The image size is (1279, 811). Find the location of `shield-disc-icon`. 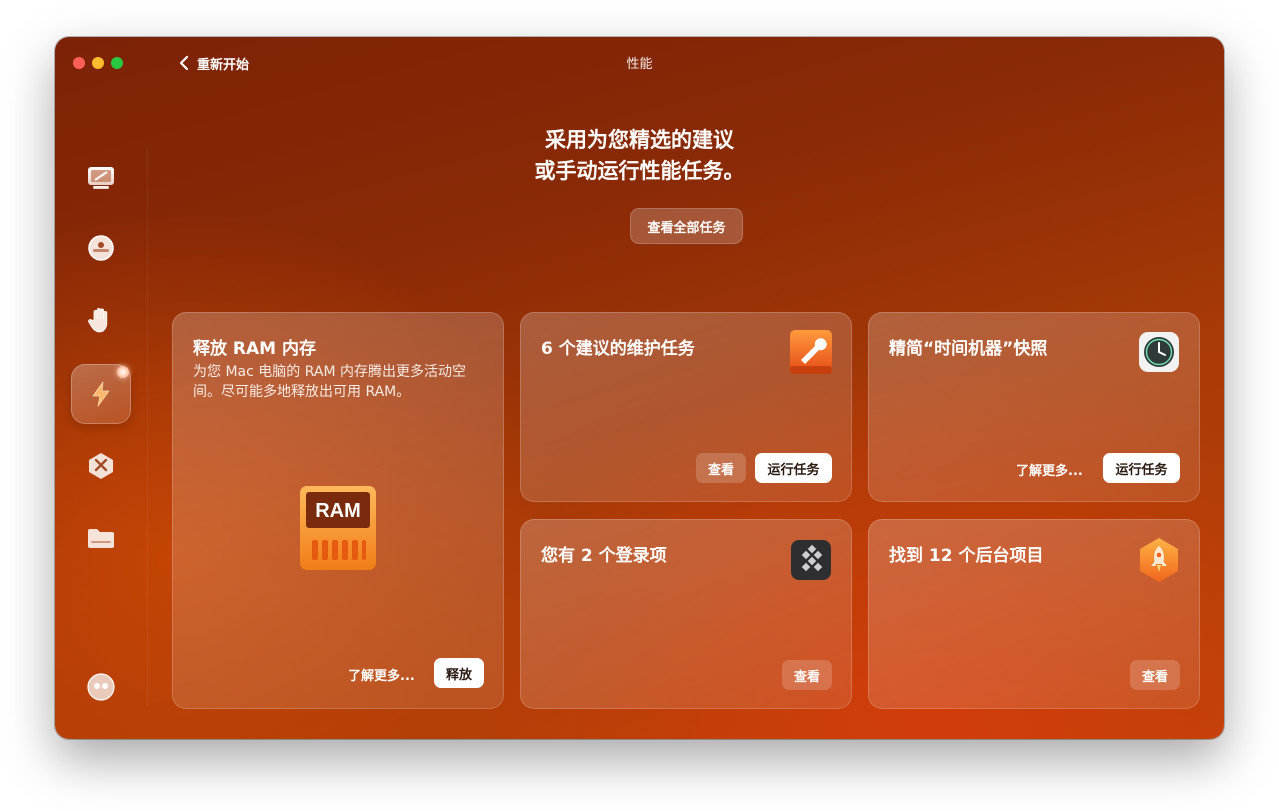

shield-disc-icon is located at coordinates (101, 248).